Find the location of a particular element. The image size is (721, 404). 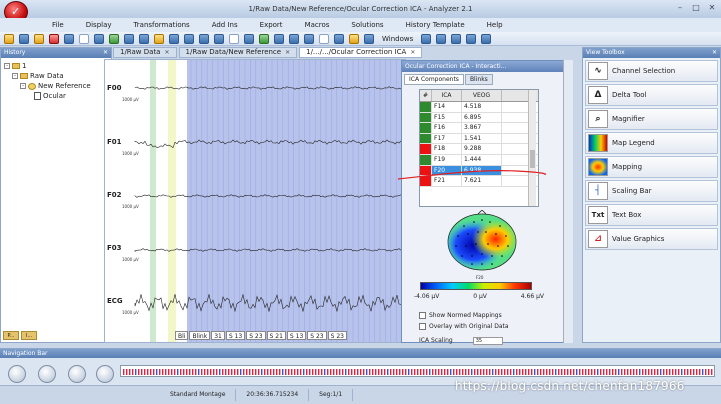

filter-icon is located at coordinates (279, 38).